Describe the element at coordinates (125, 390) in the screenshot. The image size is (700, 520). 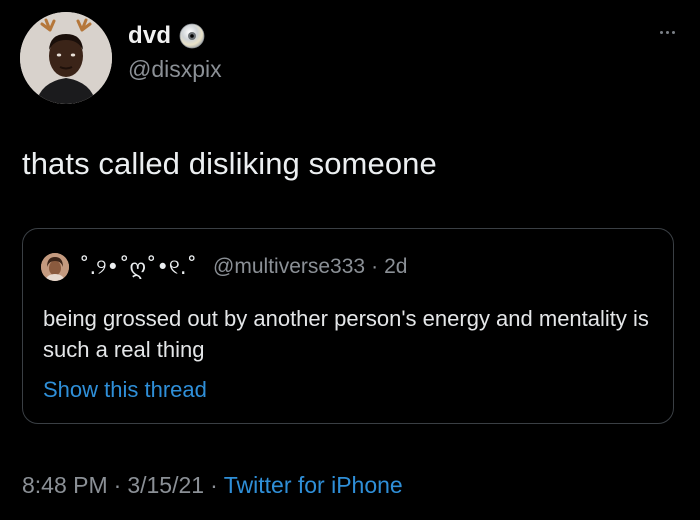
I see `show-thread-link: Show this thread` at that location.